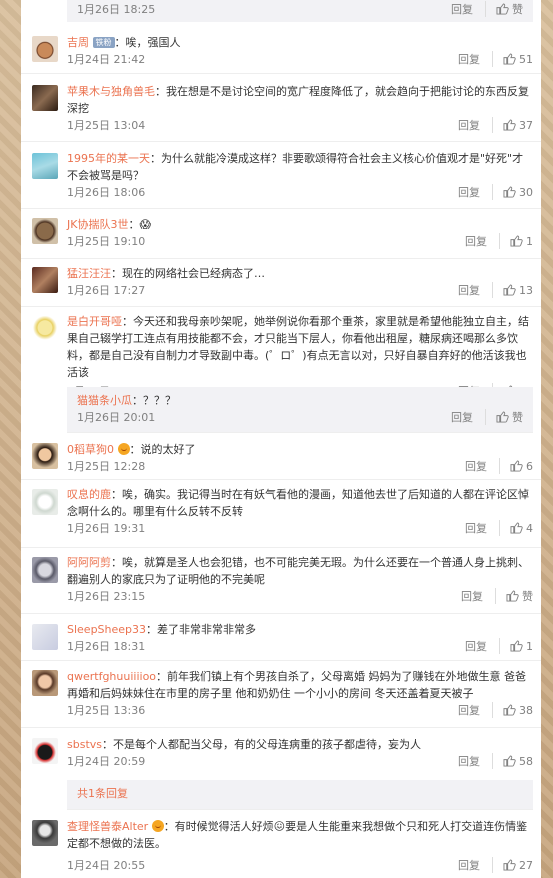 The height and width of the screenshot is (878, 553). What do you see at coordinates (116, 9) in the screenshot?
I see `sub-reply-time: 1月26日 18:25` at bounding box center [116, 9].